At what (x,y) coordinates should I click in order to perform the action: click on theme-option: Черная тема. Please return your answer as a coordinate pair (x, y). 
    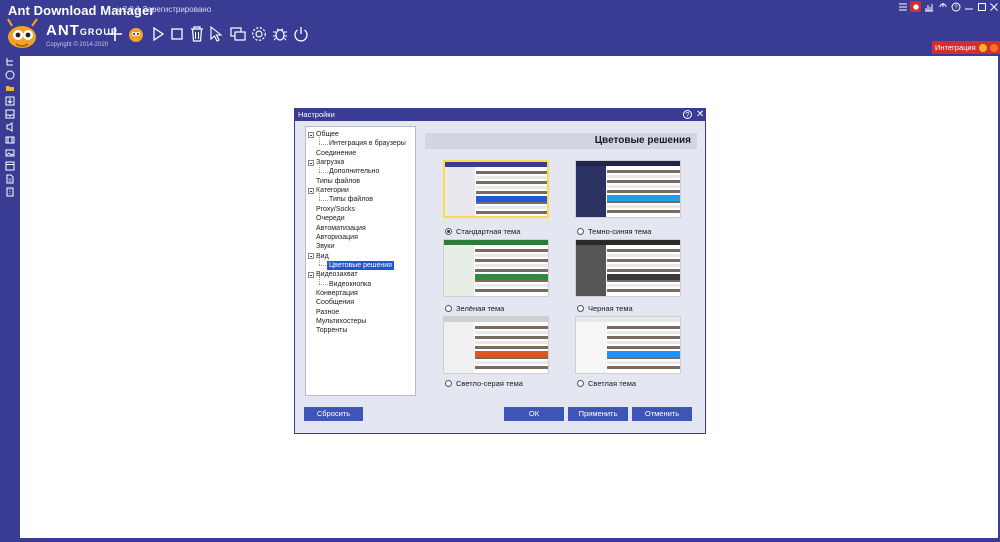
    Looking at the image, I should click on (605, 308).